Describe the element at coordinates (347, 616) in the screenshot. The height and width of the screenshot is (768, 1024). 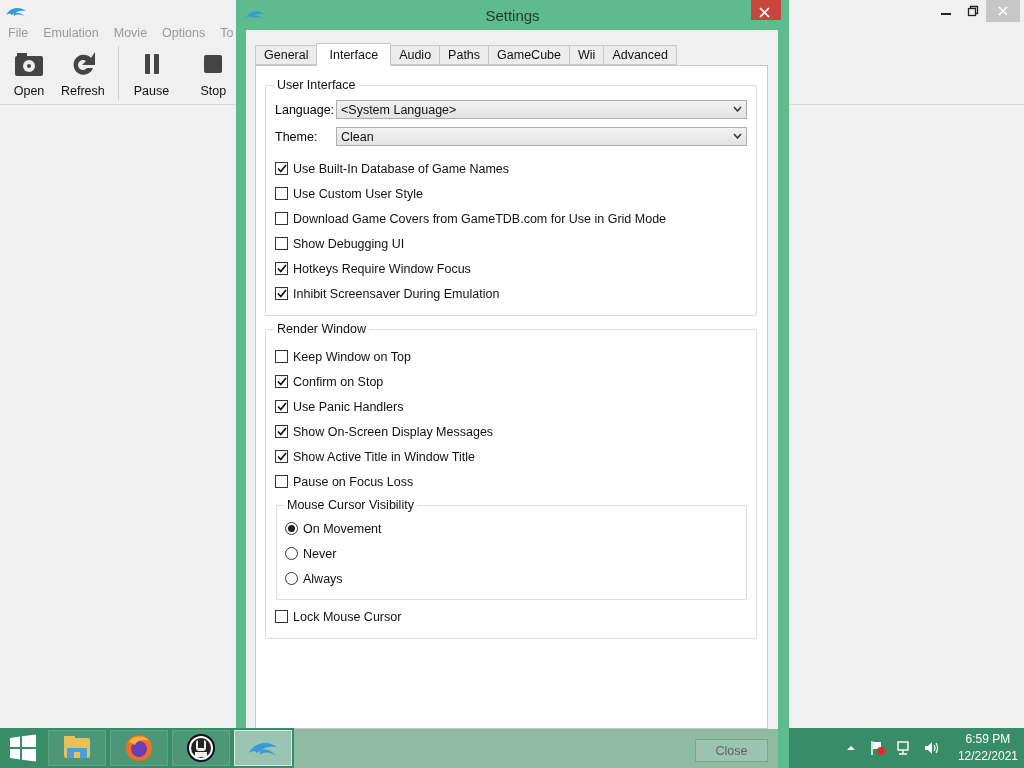
I see `checkbox-label: Lock Mouse Cursor` at that location.